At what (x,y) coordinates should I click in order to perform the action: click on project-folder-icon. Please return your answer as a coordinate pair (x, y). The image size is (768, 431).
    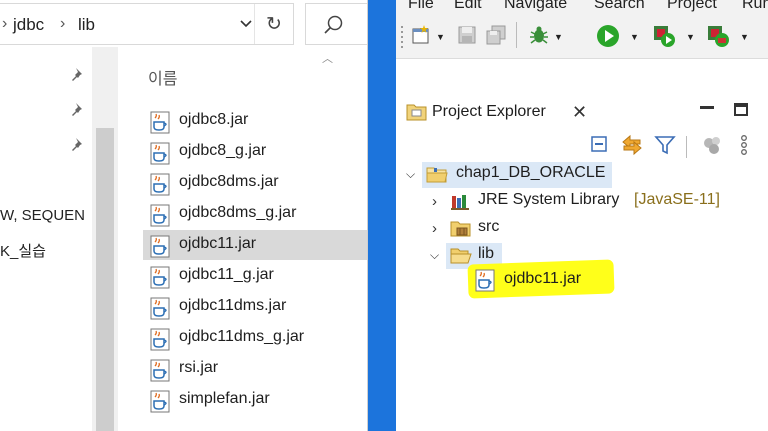
    Looking at the image, I should click on (437, 175).